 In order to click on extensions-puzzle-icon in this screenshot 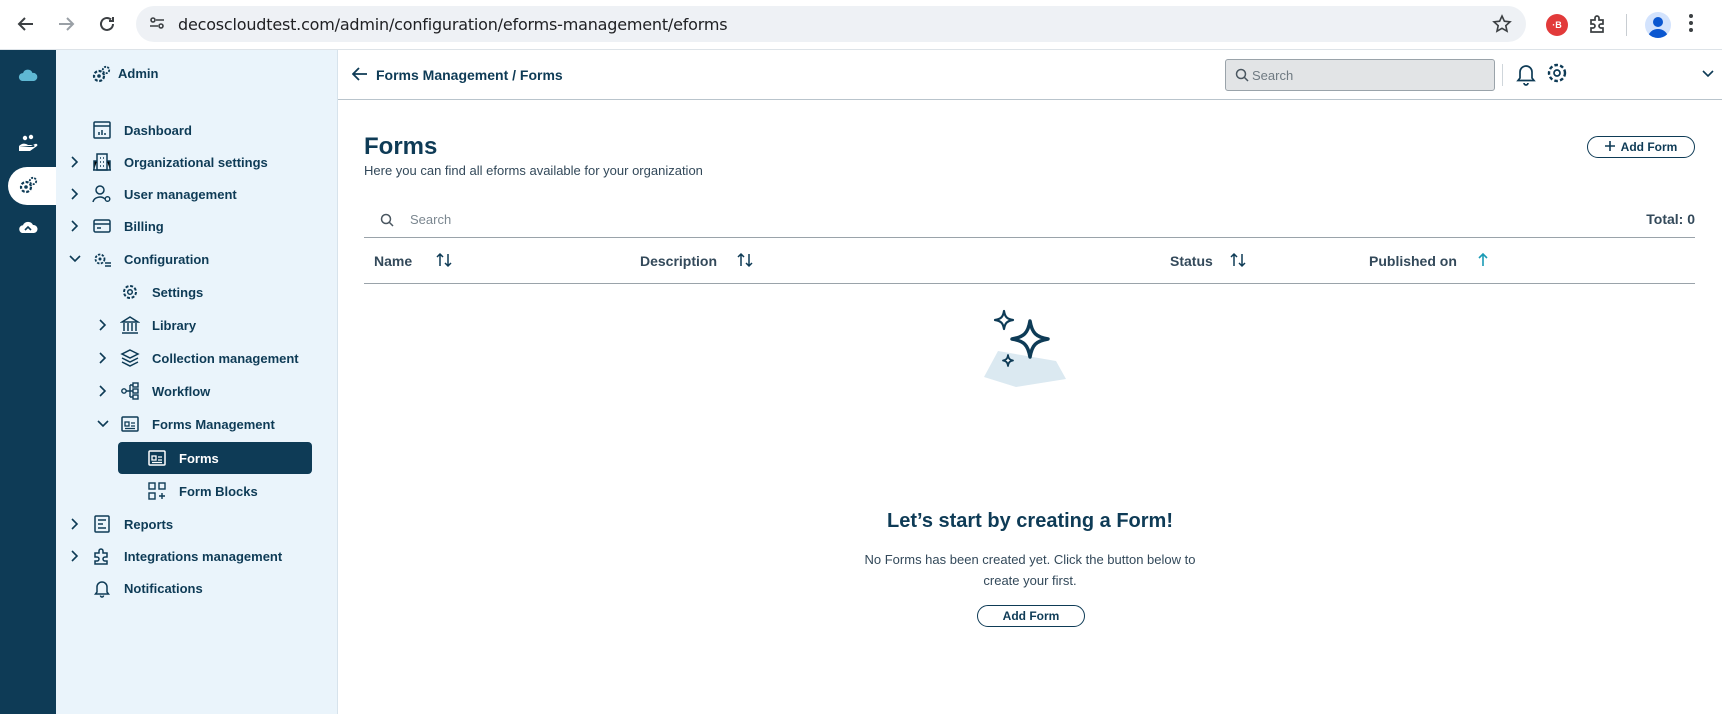, I will do `click(1598, 26)`.